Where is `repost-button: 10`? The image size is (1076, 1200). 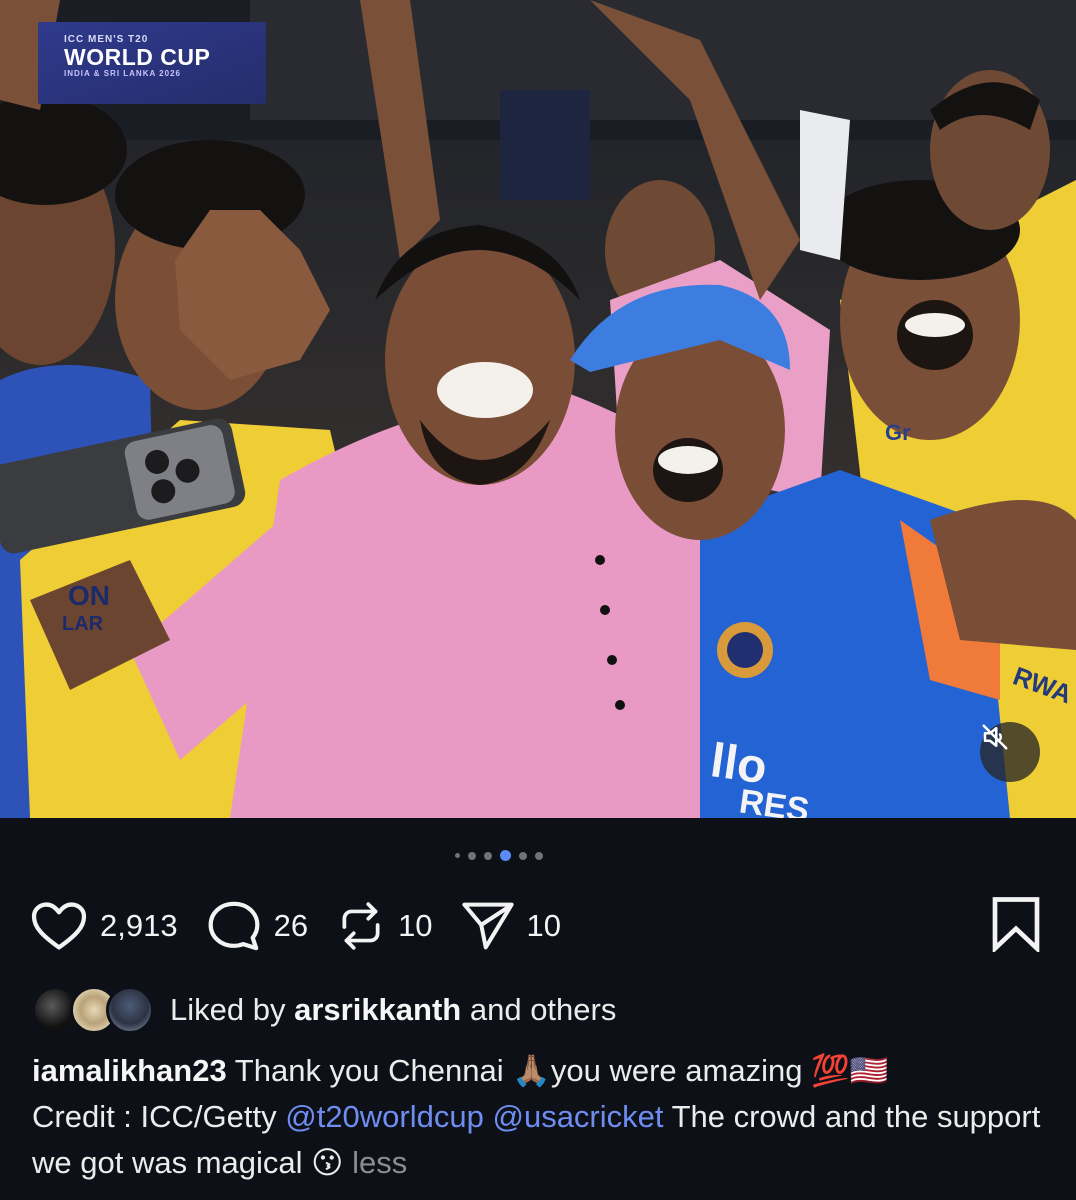
repost-button: 10 is located at coordinates (384, 926).